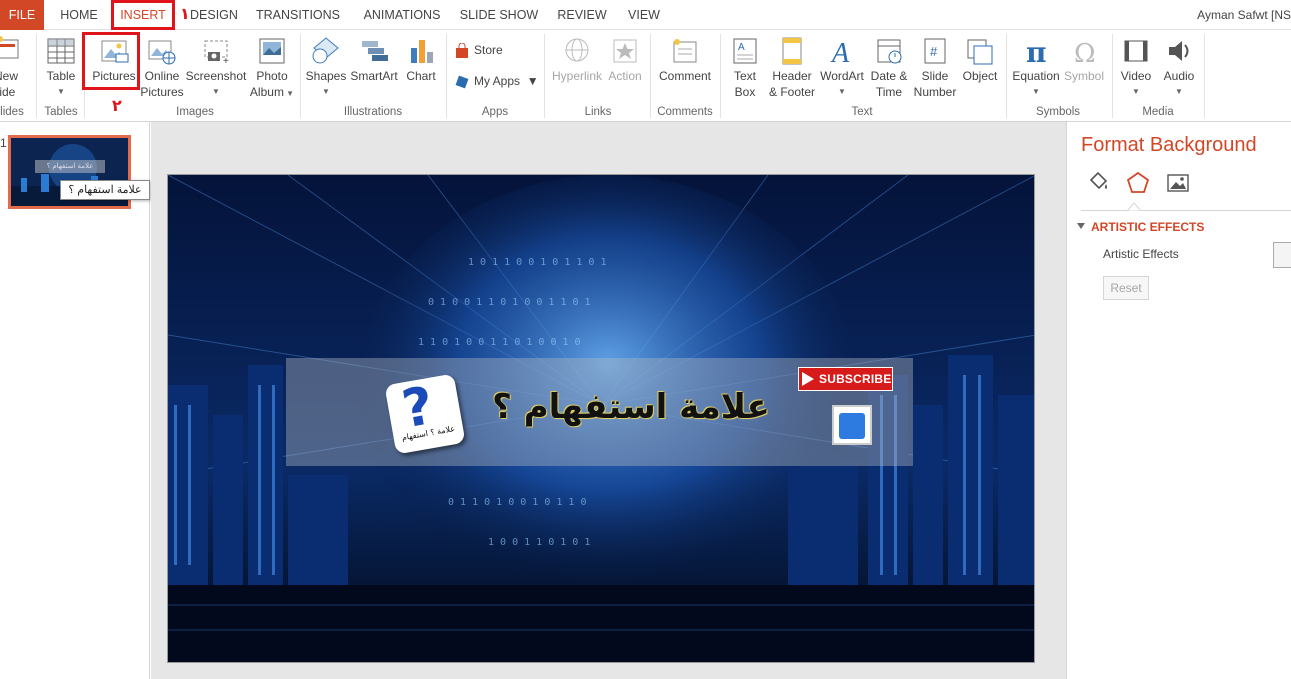  I want to click on group-label-text: Text, so click(862, 112).